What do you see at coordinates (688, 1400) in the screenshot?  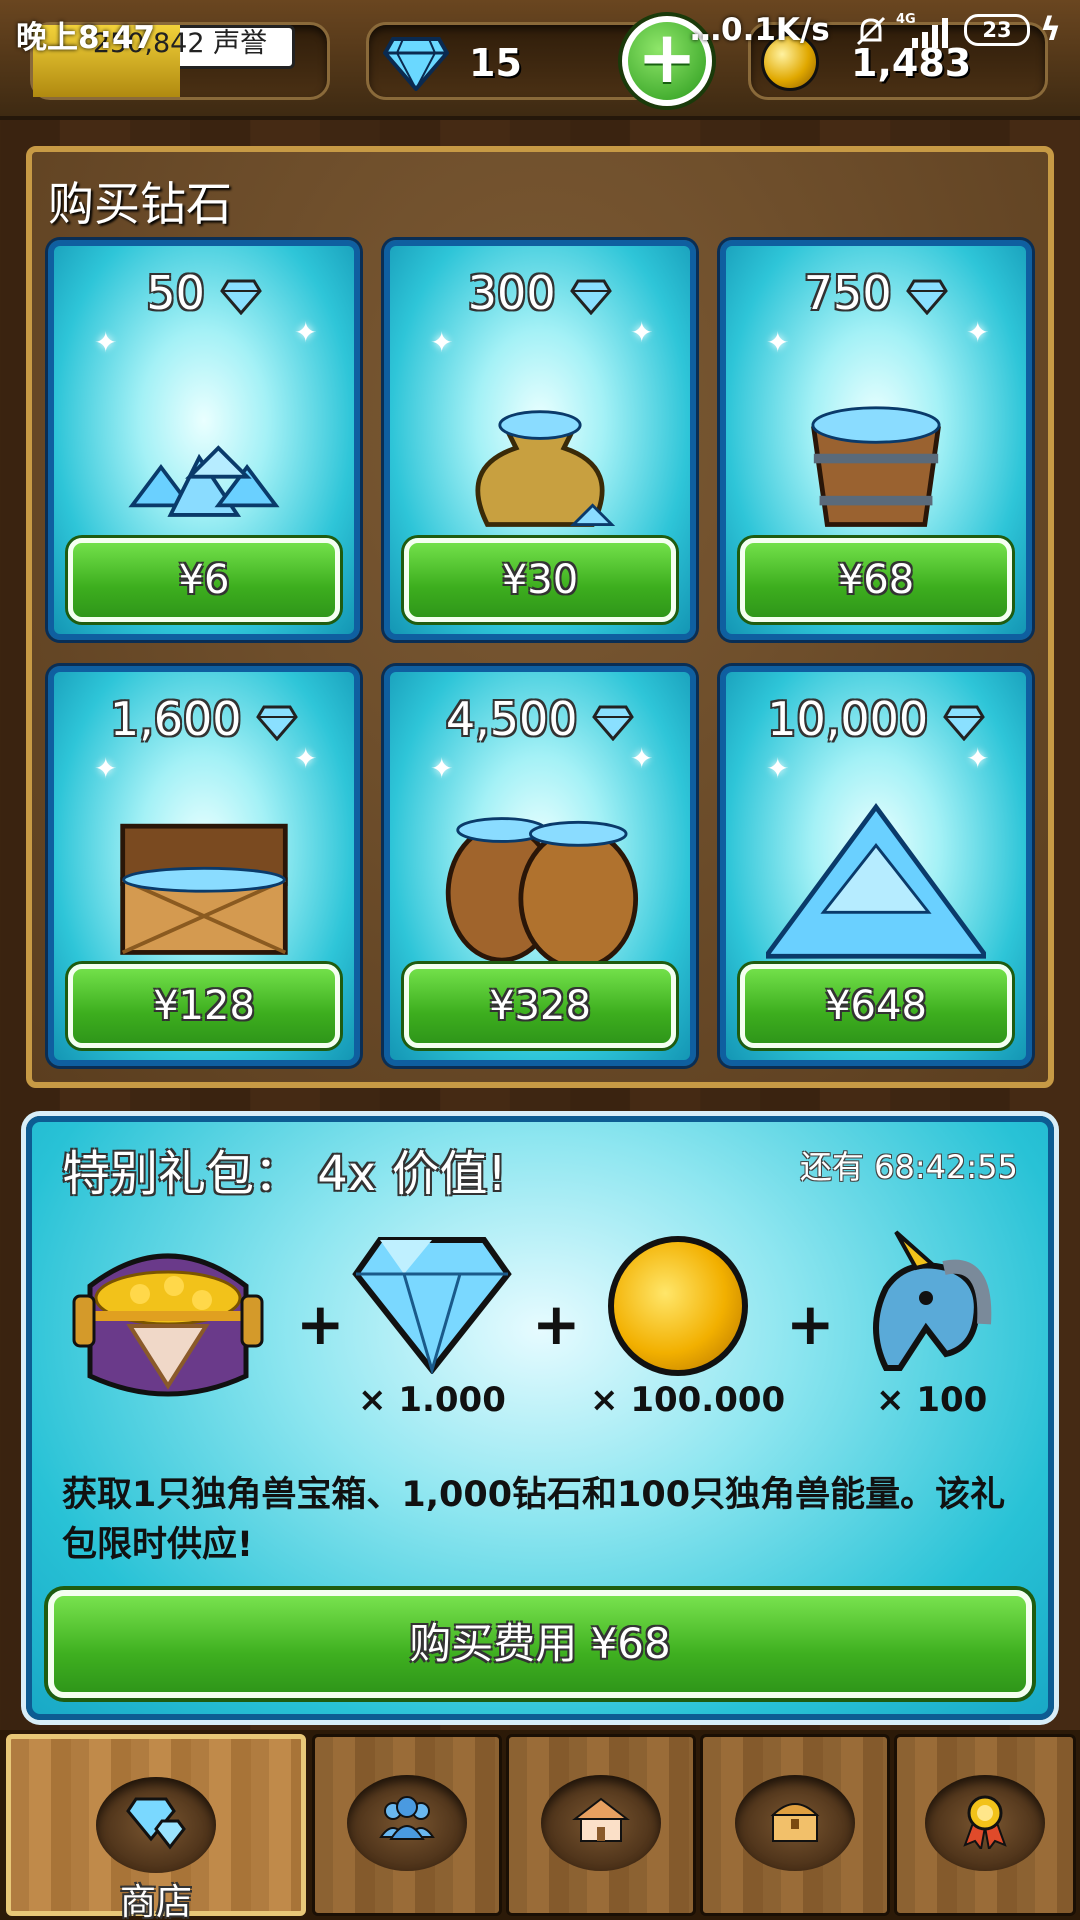 I see `coin-qty: × 100.000` at bounding box center [688, 1400].